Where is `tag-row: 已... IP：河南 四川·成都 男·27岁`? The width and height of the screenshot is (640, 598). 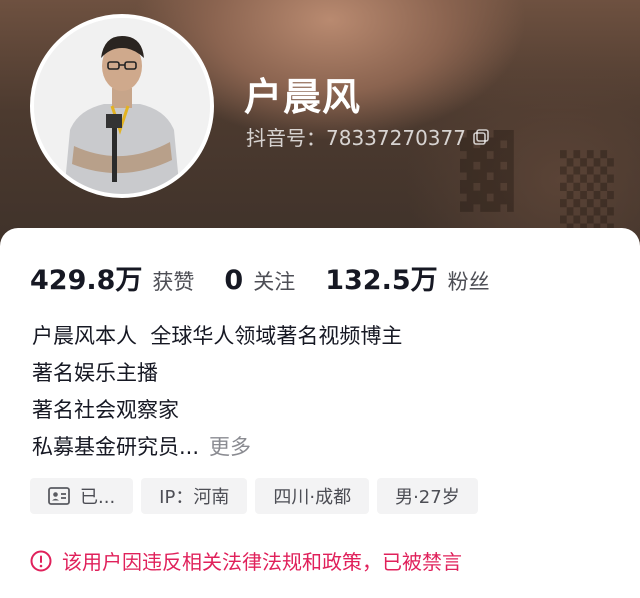
tag-row: 已... IP：河南 四川·成都 男·27岁 is located at coordinates (254, 496).